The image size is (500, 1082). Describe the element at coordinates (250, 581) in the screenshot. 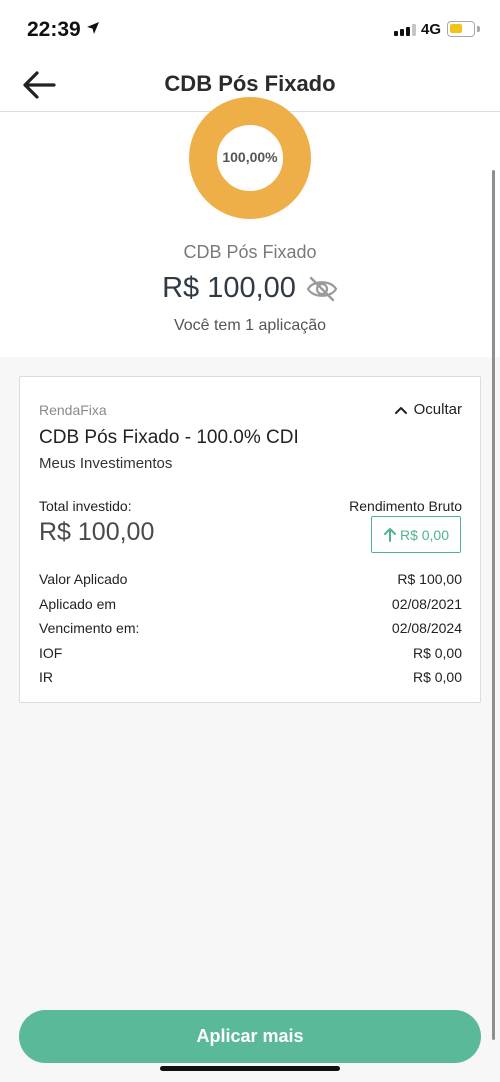

I see `detail-row: Valor Aplicado R$ 100,00` at that location.